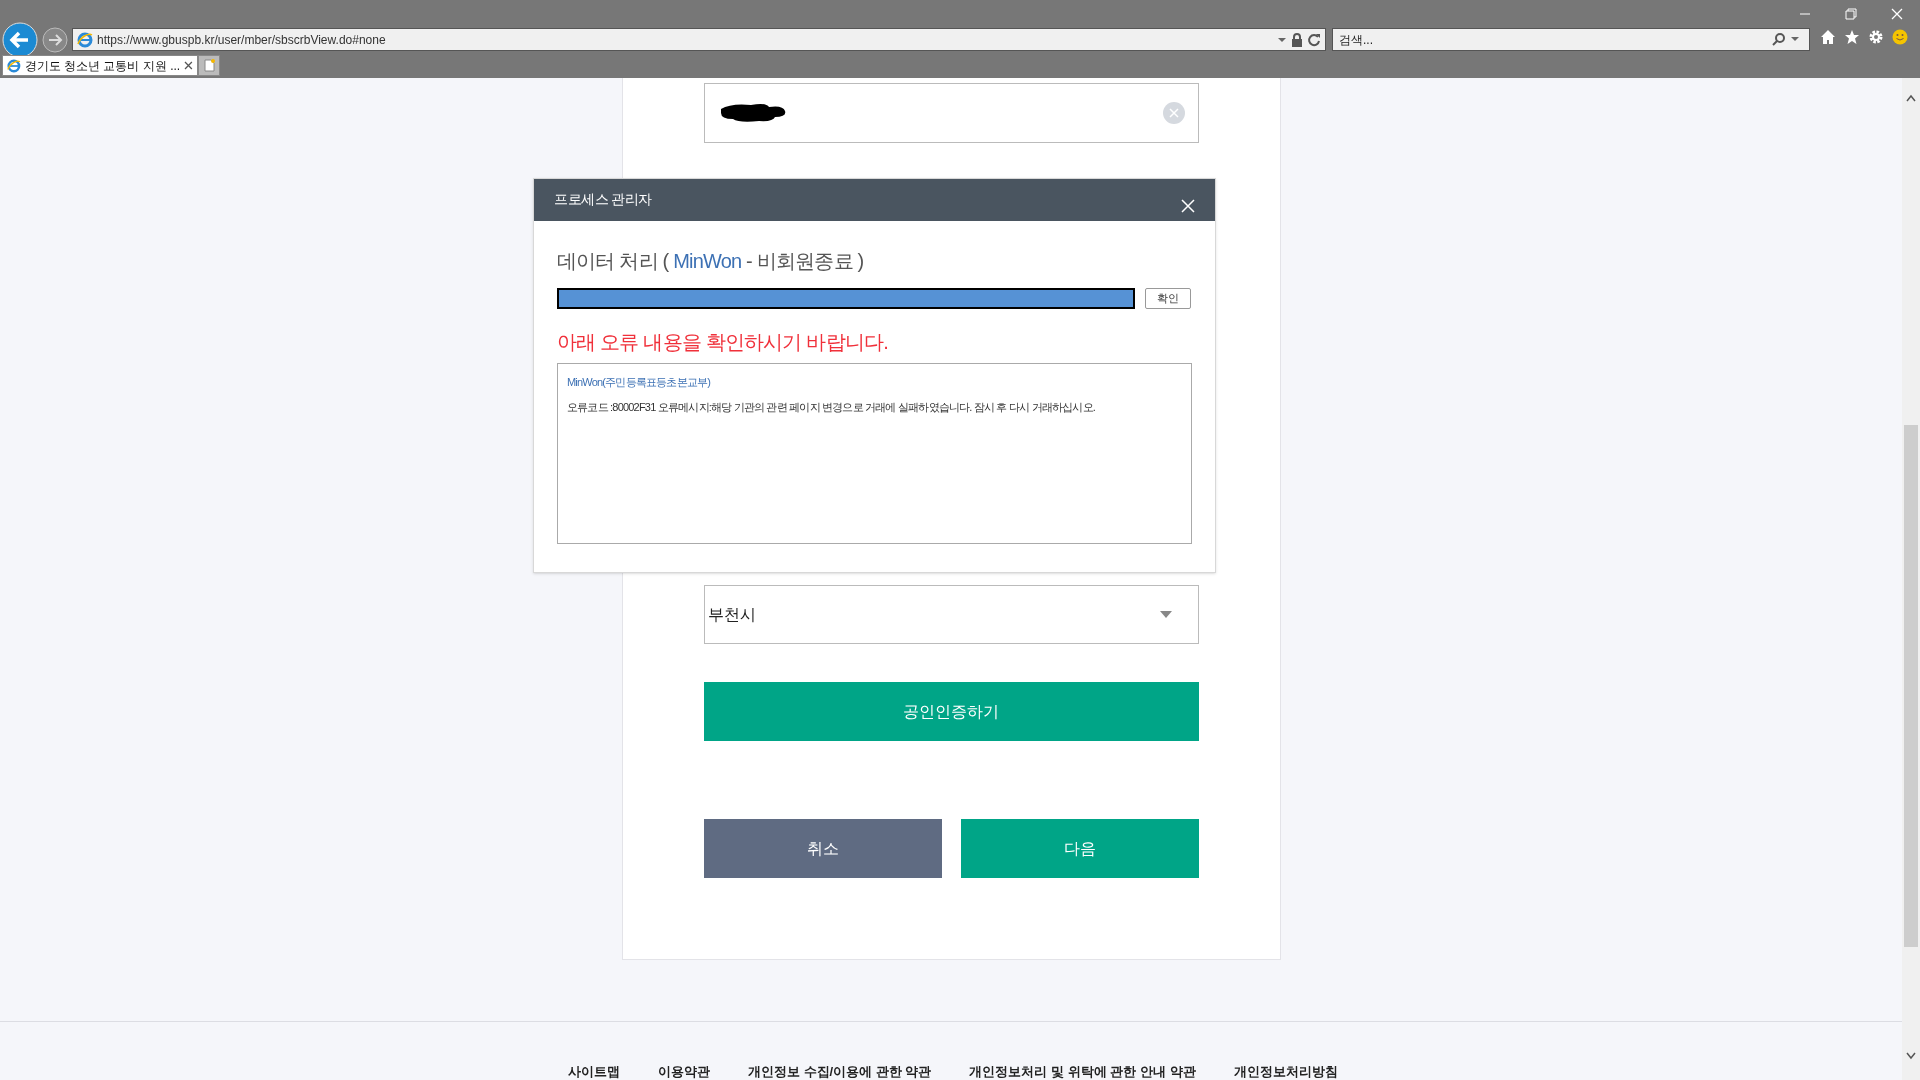 Image resolution: width=1920 pixels, height=1080 pixels. Describe the element at coordinates (1911, 686) in the screenshot. I see `scrollbar-thumb` at that location.